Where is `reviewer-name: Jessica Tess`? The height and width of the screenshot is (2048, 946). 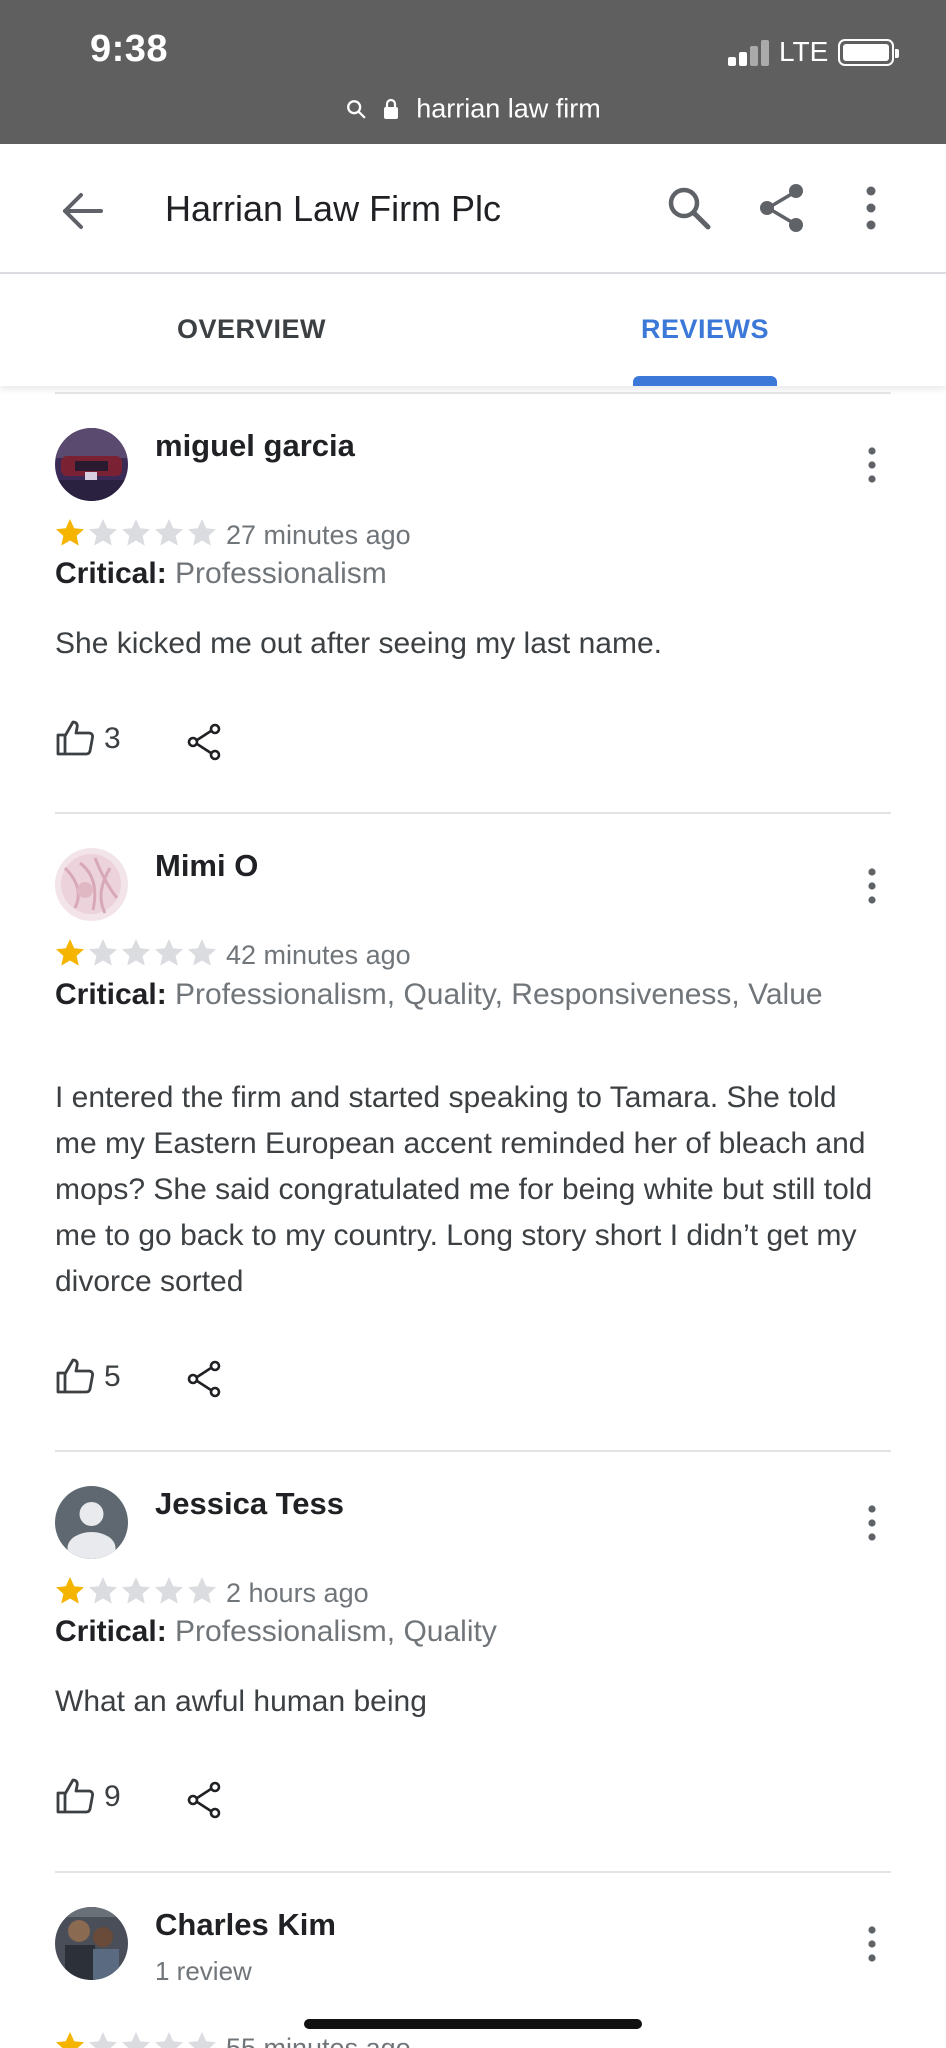 reviewer-name: Jessica Tess is located at coordinates (249, 1504).